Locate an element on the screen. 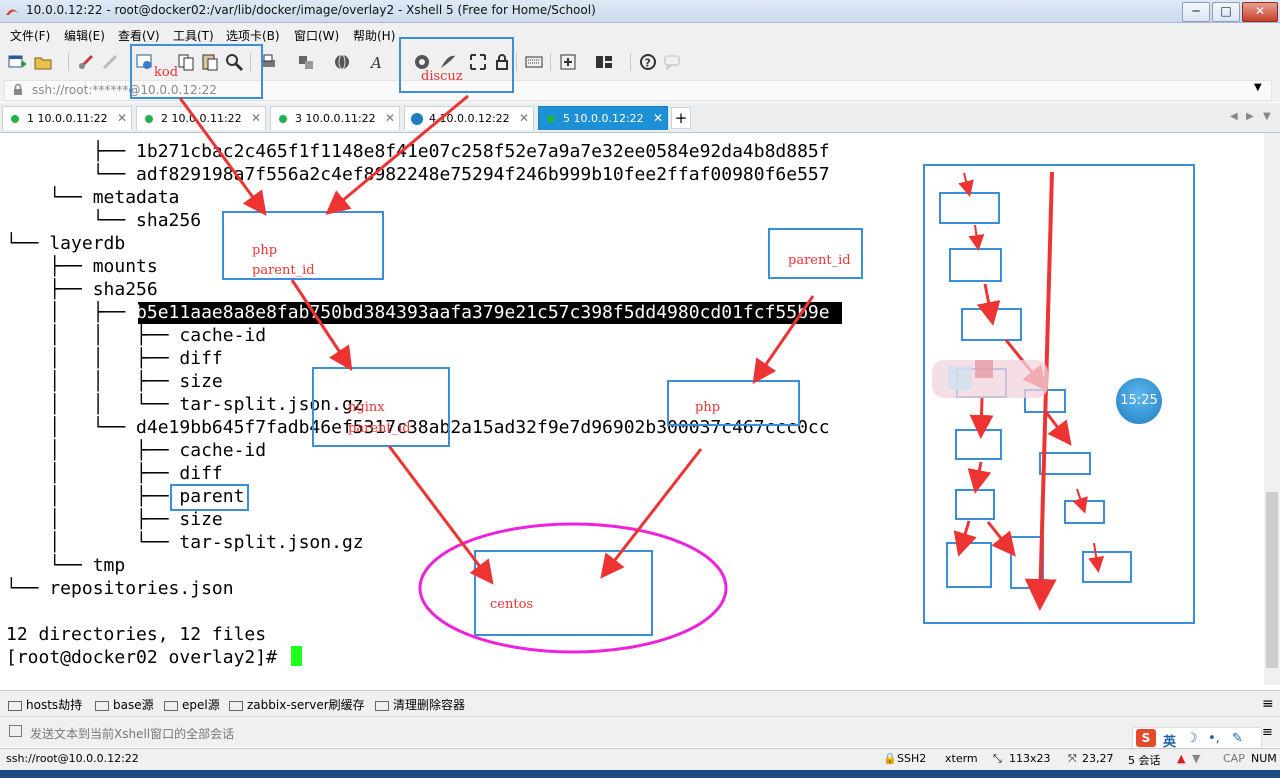 The image size is (1280, 778). wrench-icon: ✎ is located at coordinates (1237, 738).